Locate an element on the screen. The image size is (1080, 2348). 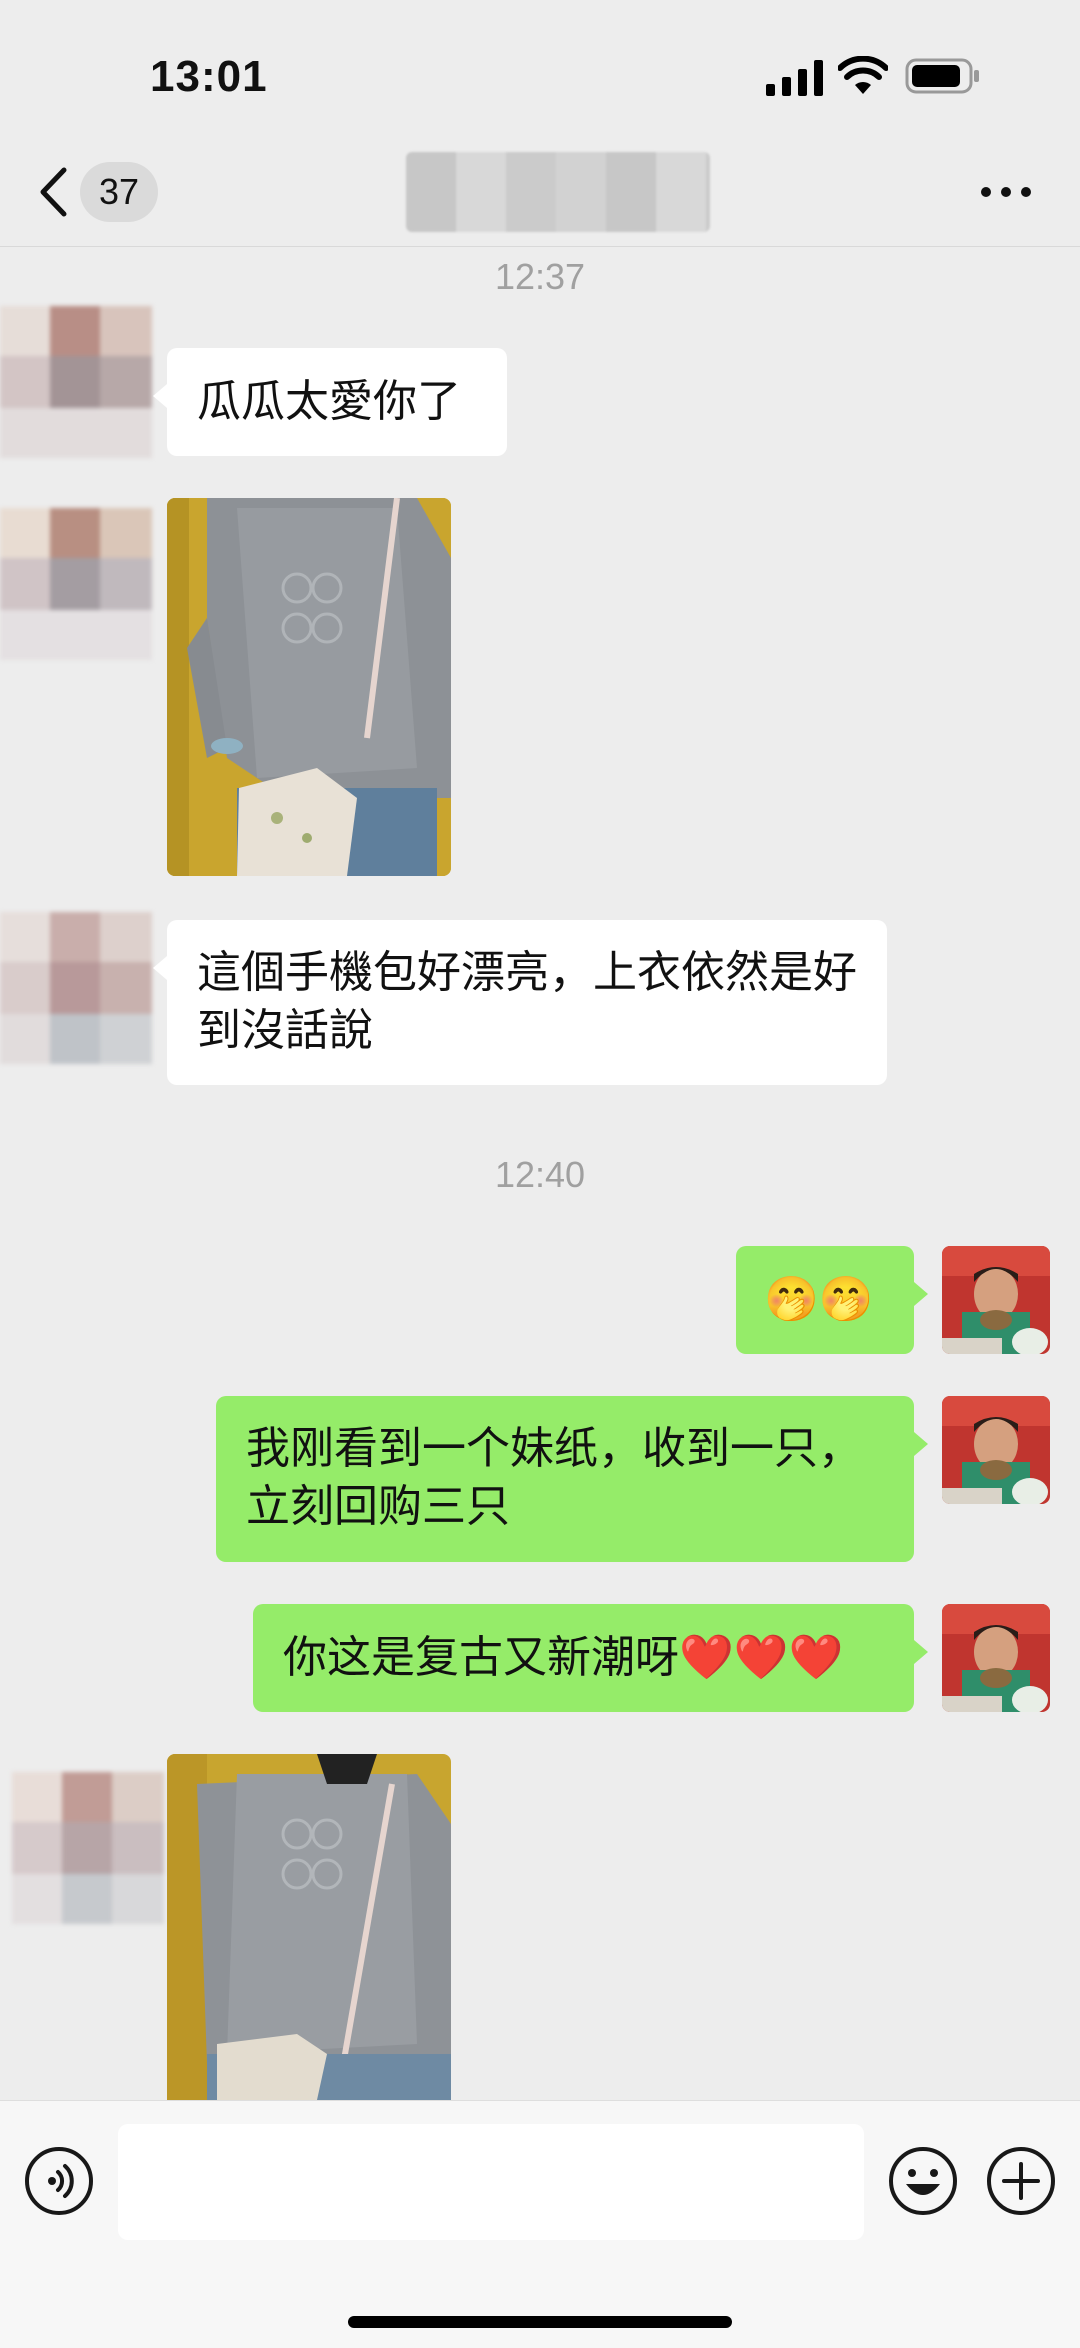
message-bubble-incoming: 瓜瓜太愛你了 is located at coordinates (330, 402).